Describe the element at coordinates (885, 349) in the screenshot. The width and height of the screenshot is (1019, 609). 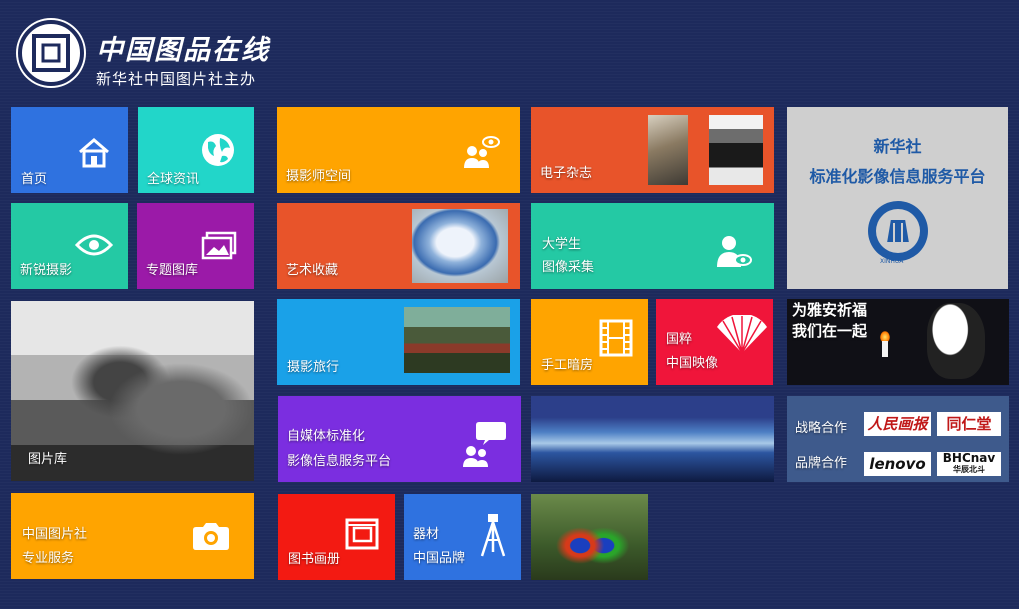
I see `candle` at that location.